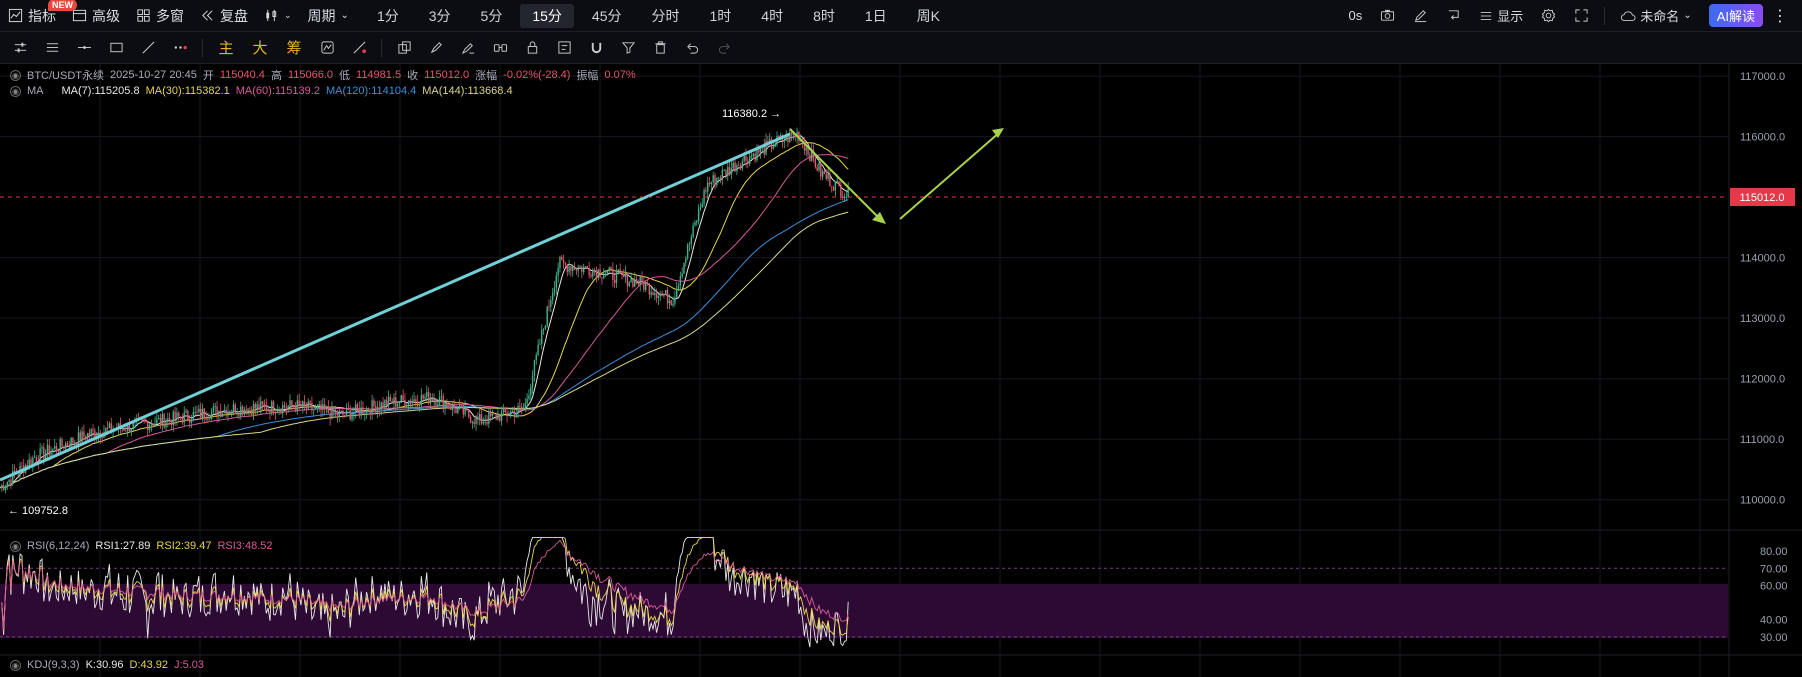 This screenshot has width=1802, height=677. I want to click on template-tool, so click(564, 48).